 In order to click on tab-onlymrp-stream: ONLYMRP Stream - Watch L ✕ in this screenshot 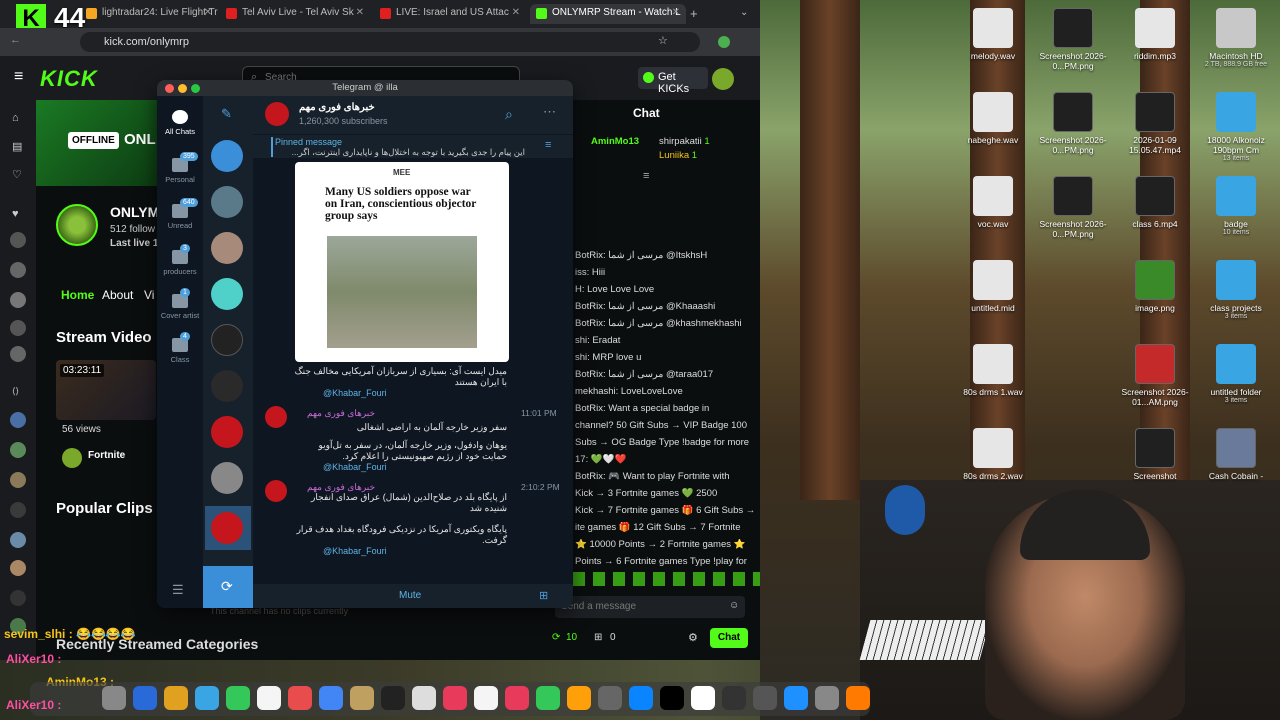, I will do `click(608, 14)`.